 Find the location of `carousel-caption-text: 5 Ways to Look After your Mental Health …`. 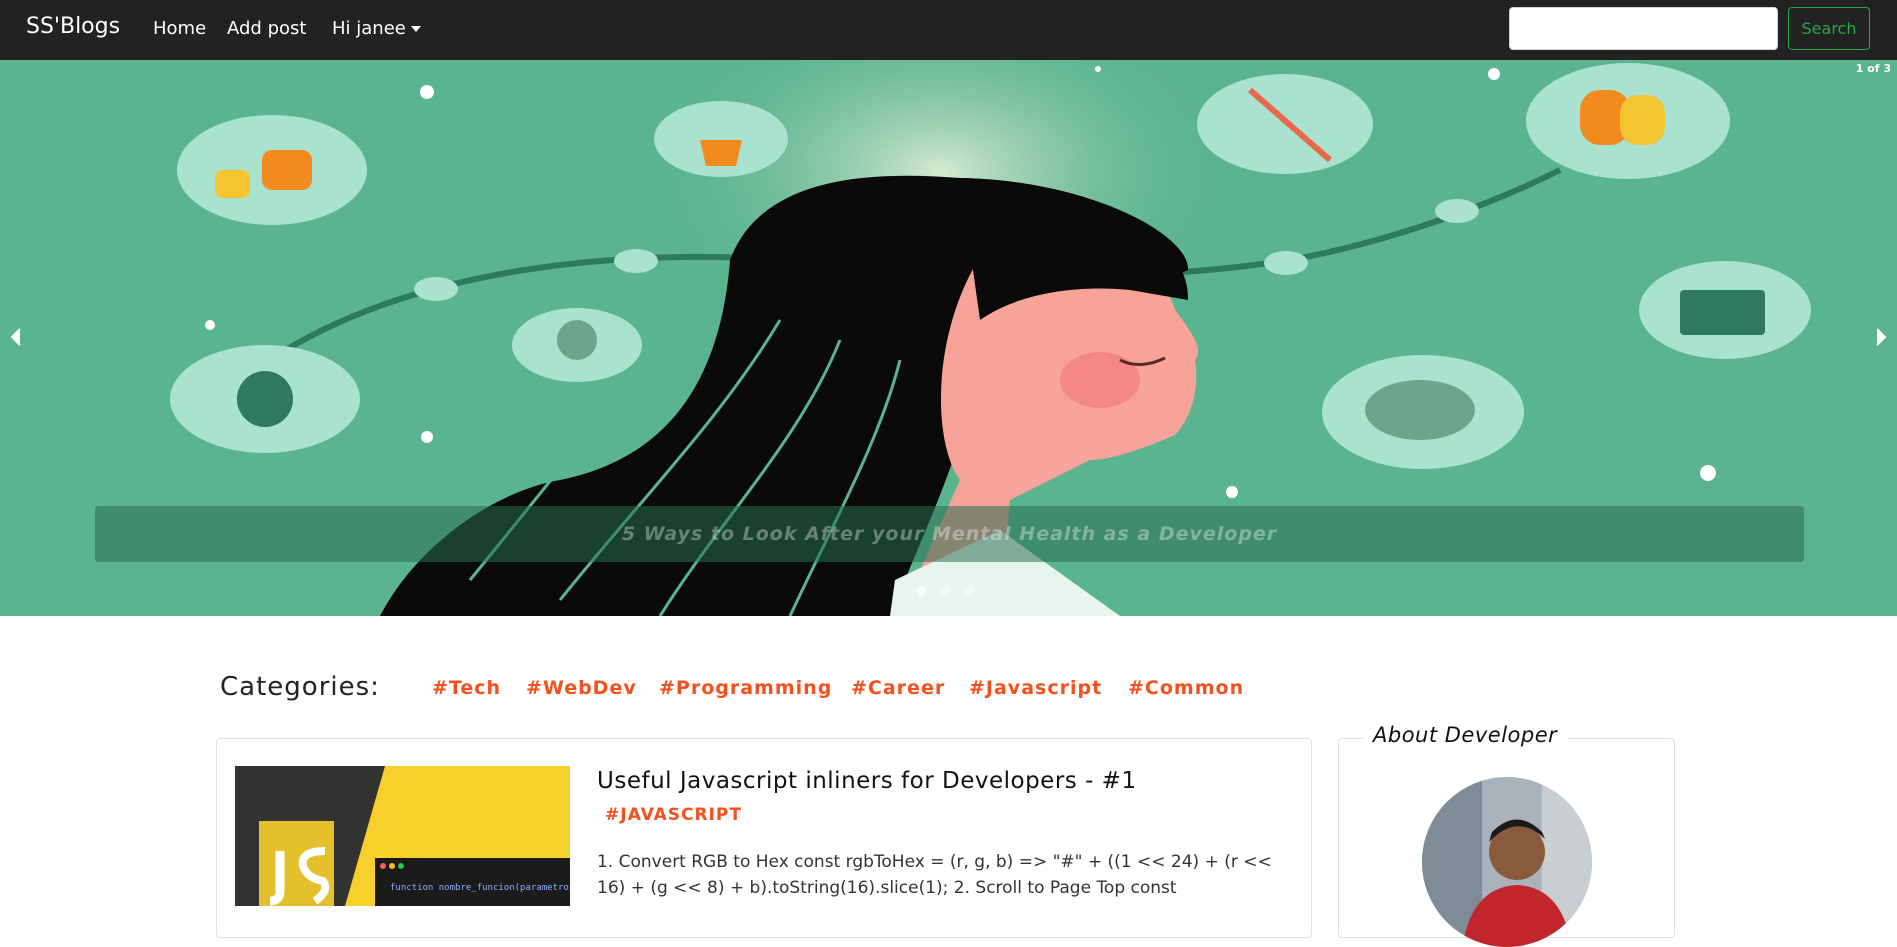

carousel-caption-text: 5 Ways to Look After your Mental Health … is located at coordinates (949, 534).